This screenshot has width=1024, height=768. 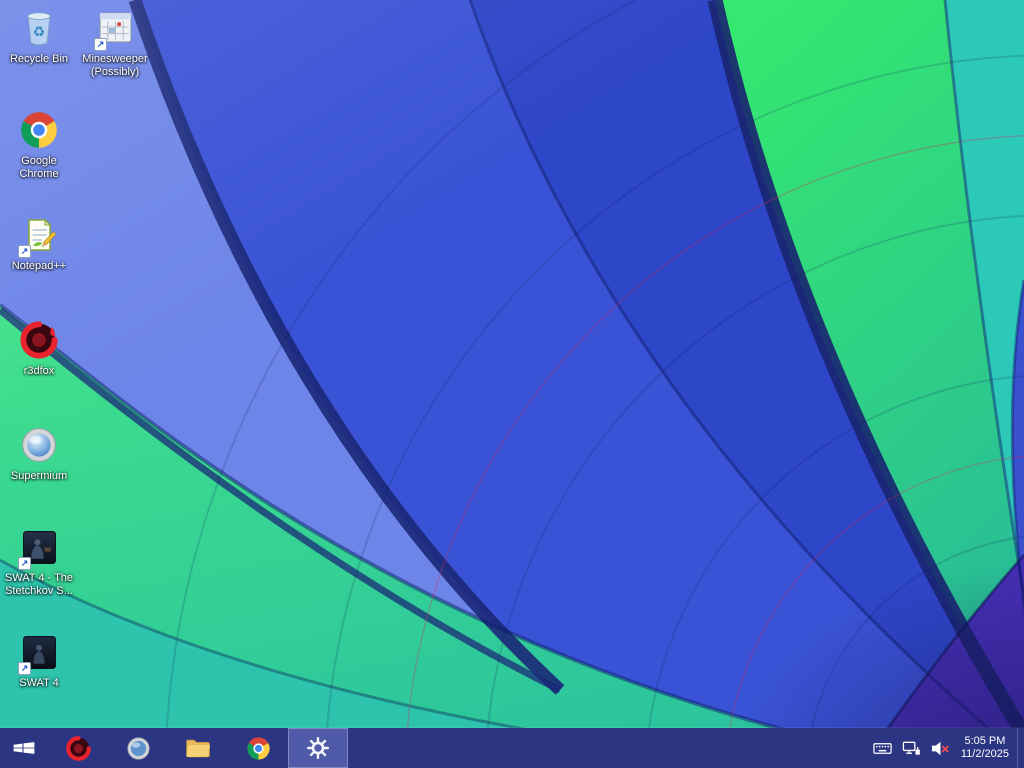 I want to click on taskbar: 5:05 PM 11/2/2025, so click(x=512, y=748).